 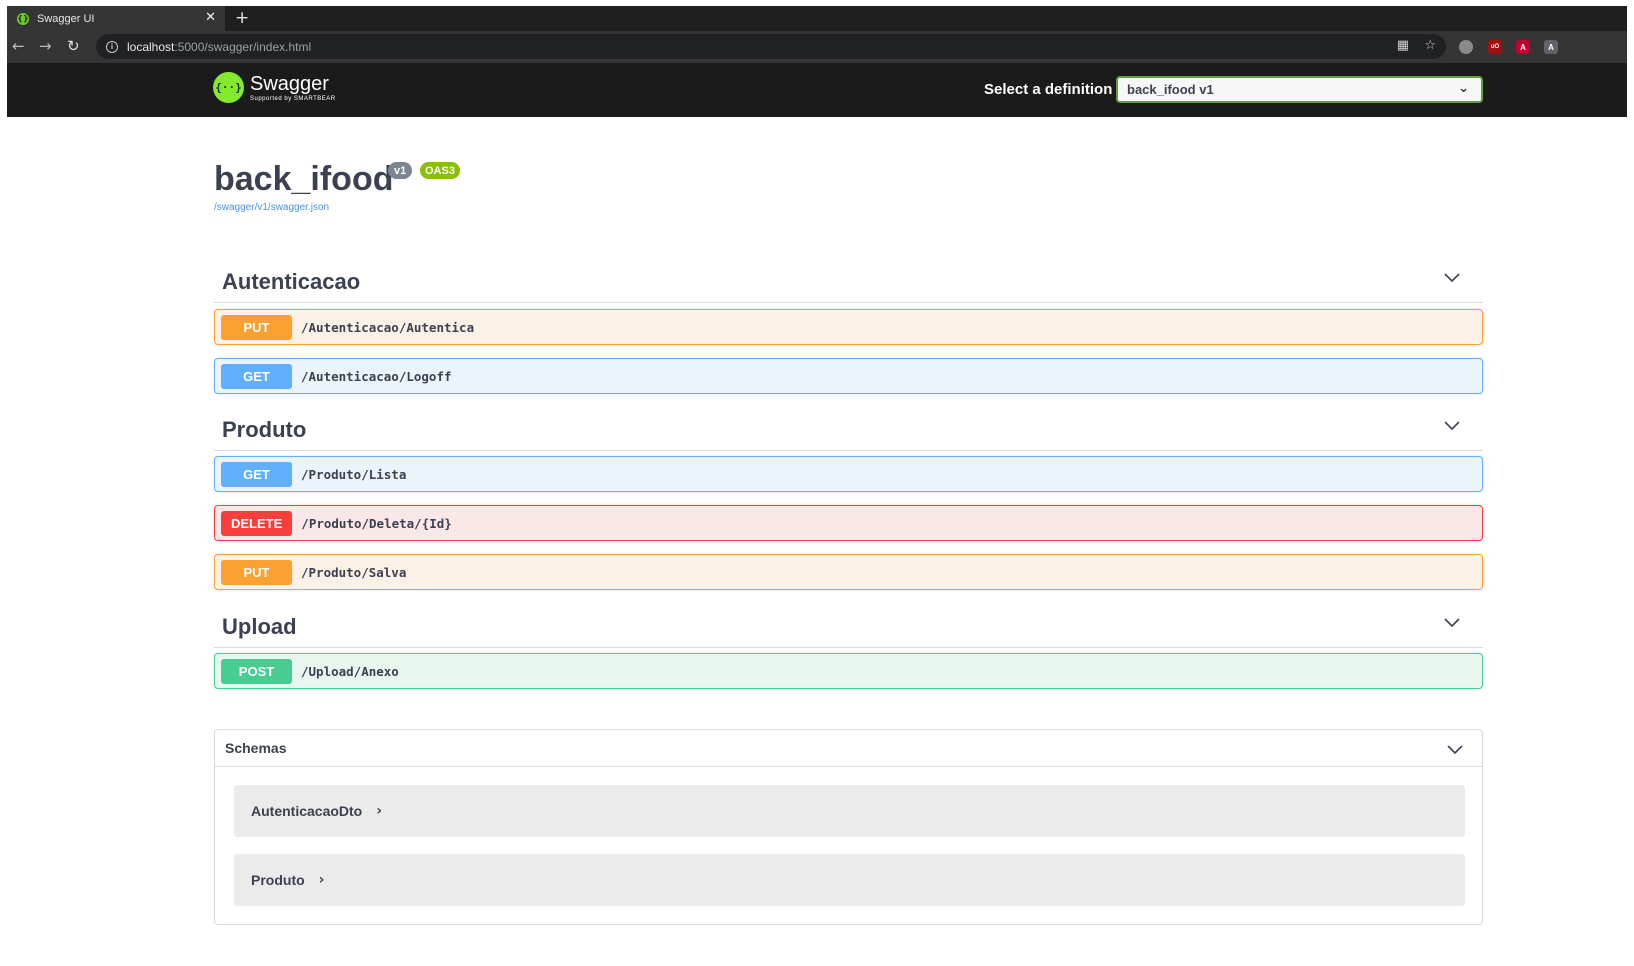 I want to click on browser-tab: {} Swagger UI ✕, so click(x=116, y=18).